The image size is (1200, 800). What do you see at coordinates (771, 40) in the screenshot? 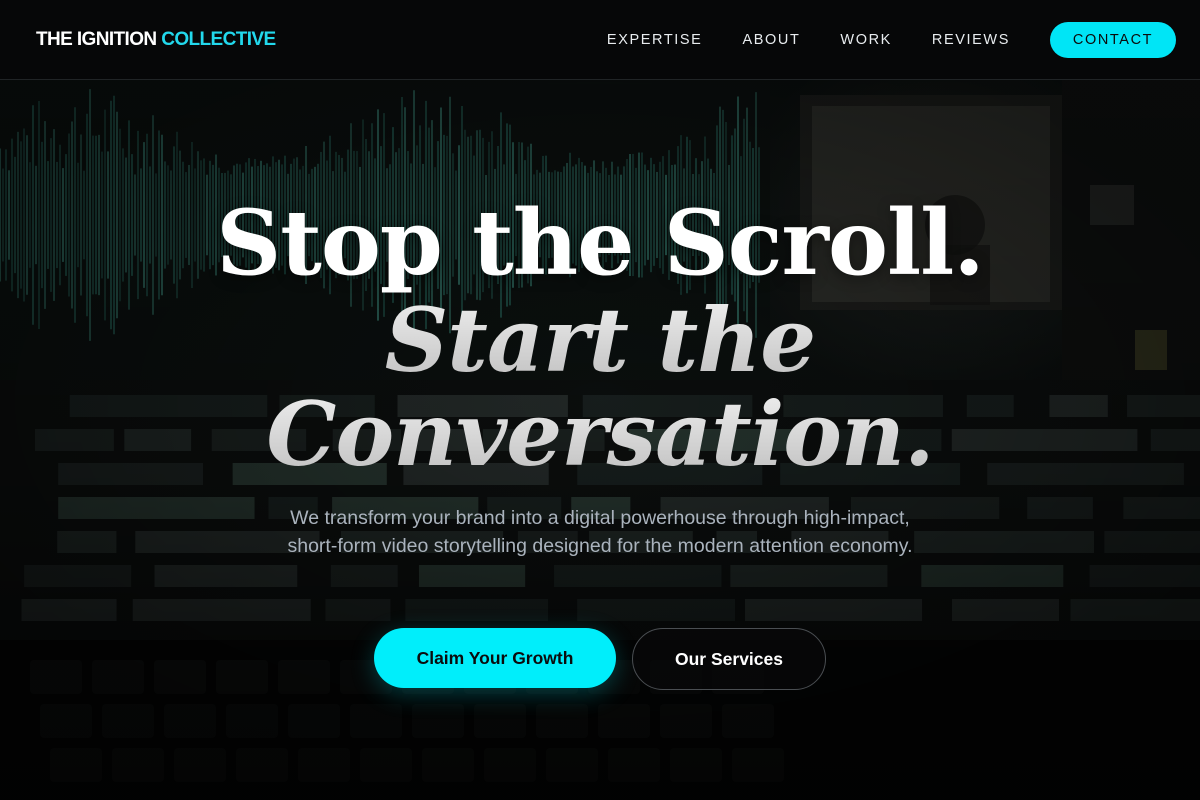
I see `nav-item-about: ABOUT` at bounding box center [771, 40].